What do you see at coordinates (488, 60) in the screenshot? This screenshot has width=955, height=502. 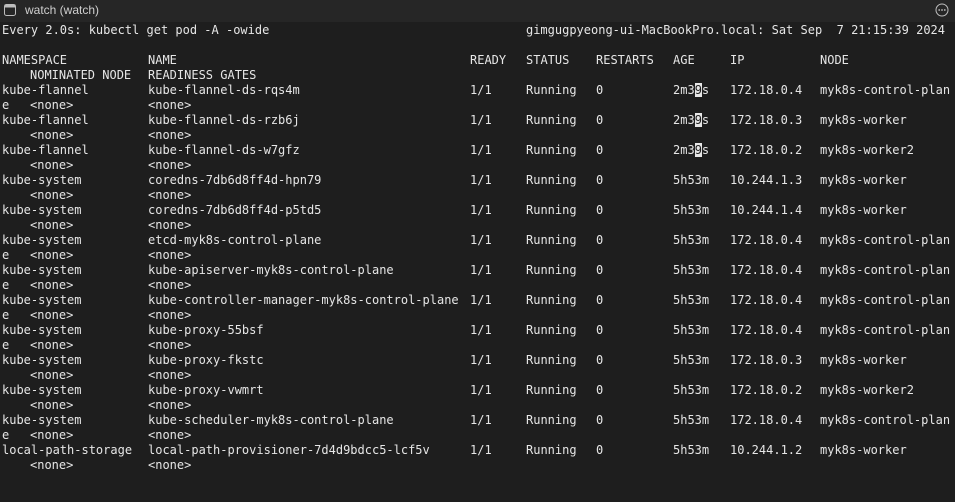 I see `column-header-ready: READY` at bounding box center [488, 60].